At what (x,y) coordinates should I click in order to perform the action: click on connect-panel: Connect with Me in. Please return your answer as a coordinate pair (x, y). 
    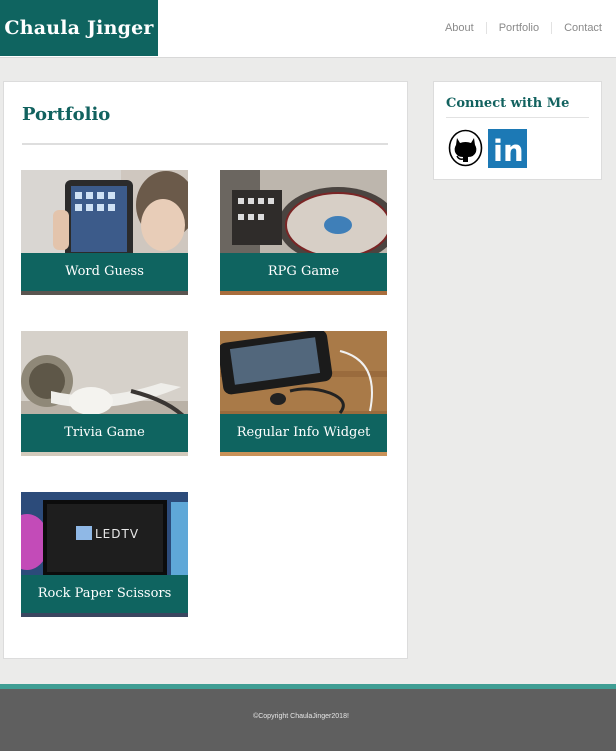
    Looking at the image, I should click on (517, 130).